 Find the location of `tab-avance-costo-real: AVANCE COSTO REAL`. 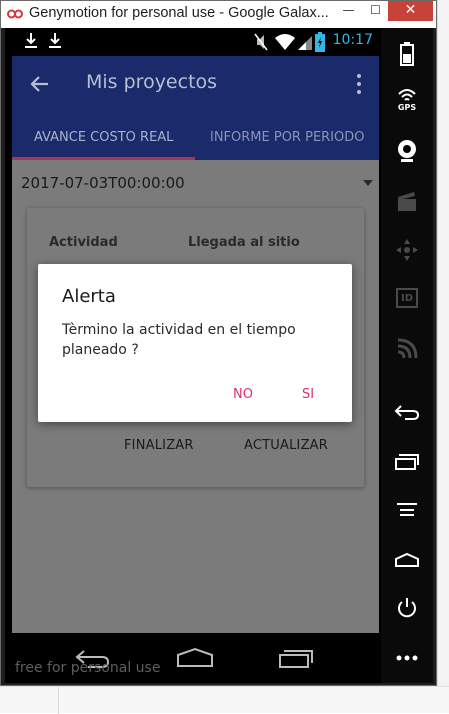

tab-avance-costo-real: AVANCE COSTO REAL is located at coordinates (103, 137).